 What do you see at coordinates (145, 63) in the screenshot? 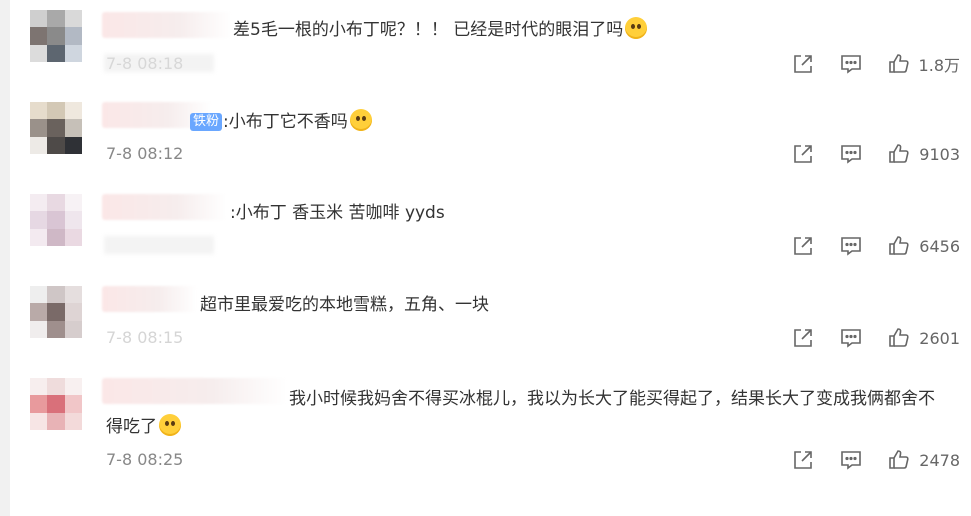
I see `comment-time: 7-8 08:18` at bounding box center [145, 63].